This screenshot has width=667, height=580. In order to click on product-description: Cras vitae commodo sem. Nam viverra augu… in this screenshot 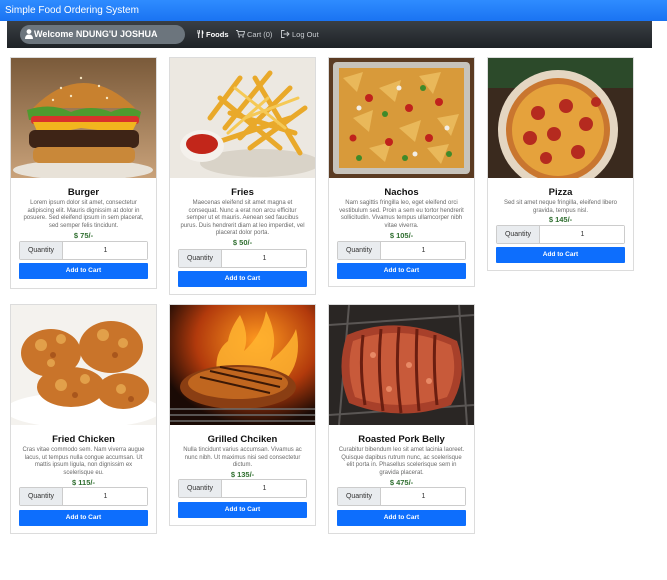, I will do `click(83, 461)`.